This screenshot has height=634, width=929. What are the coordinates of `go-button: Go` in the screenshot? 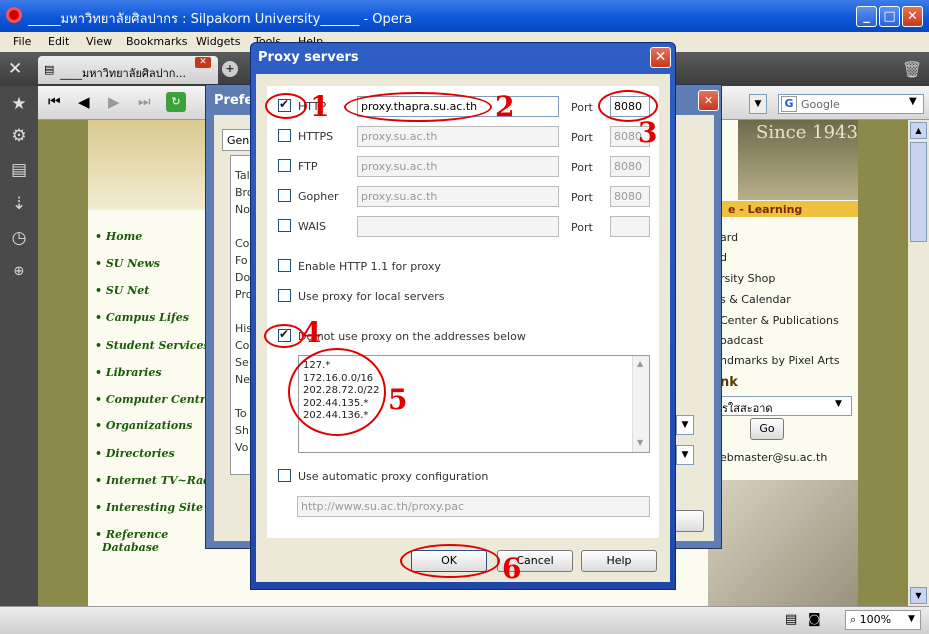 It's located at (767, 429).